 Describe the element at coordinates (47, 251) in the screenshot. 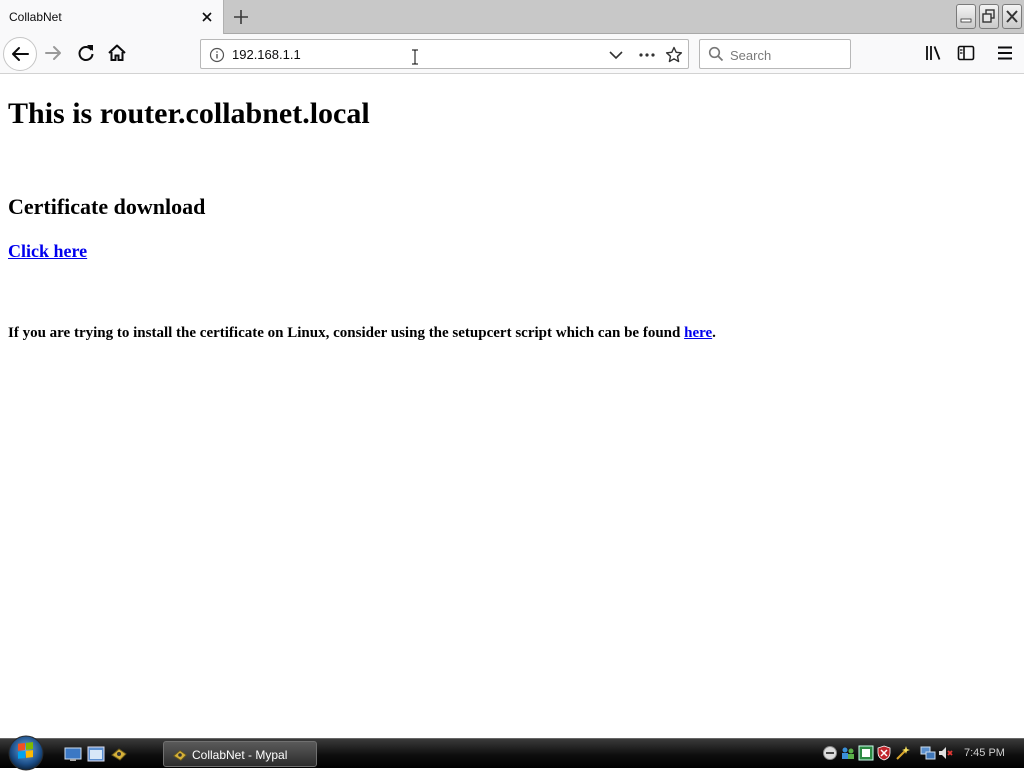

I see `certificate-download-link: Click here` at that location.